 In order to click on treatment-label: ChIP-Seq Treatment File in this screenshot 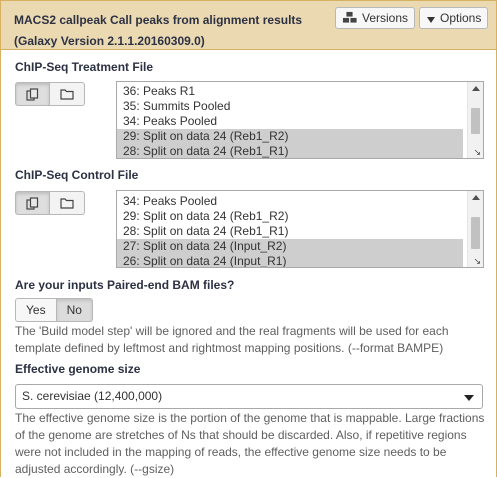, I will do `click(84, 67)`.